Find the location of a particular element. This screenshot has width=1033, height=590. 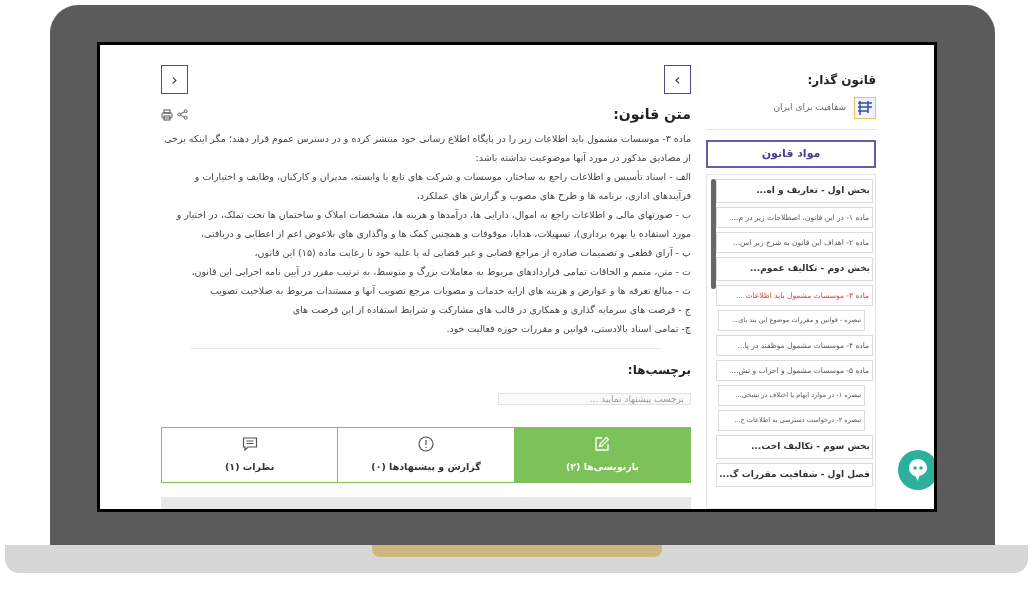

organization-logo is located at coordinates (865, 108).